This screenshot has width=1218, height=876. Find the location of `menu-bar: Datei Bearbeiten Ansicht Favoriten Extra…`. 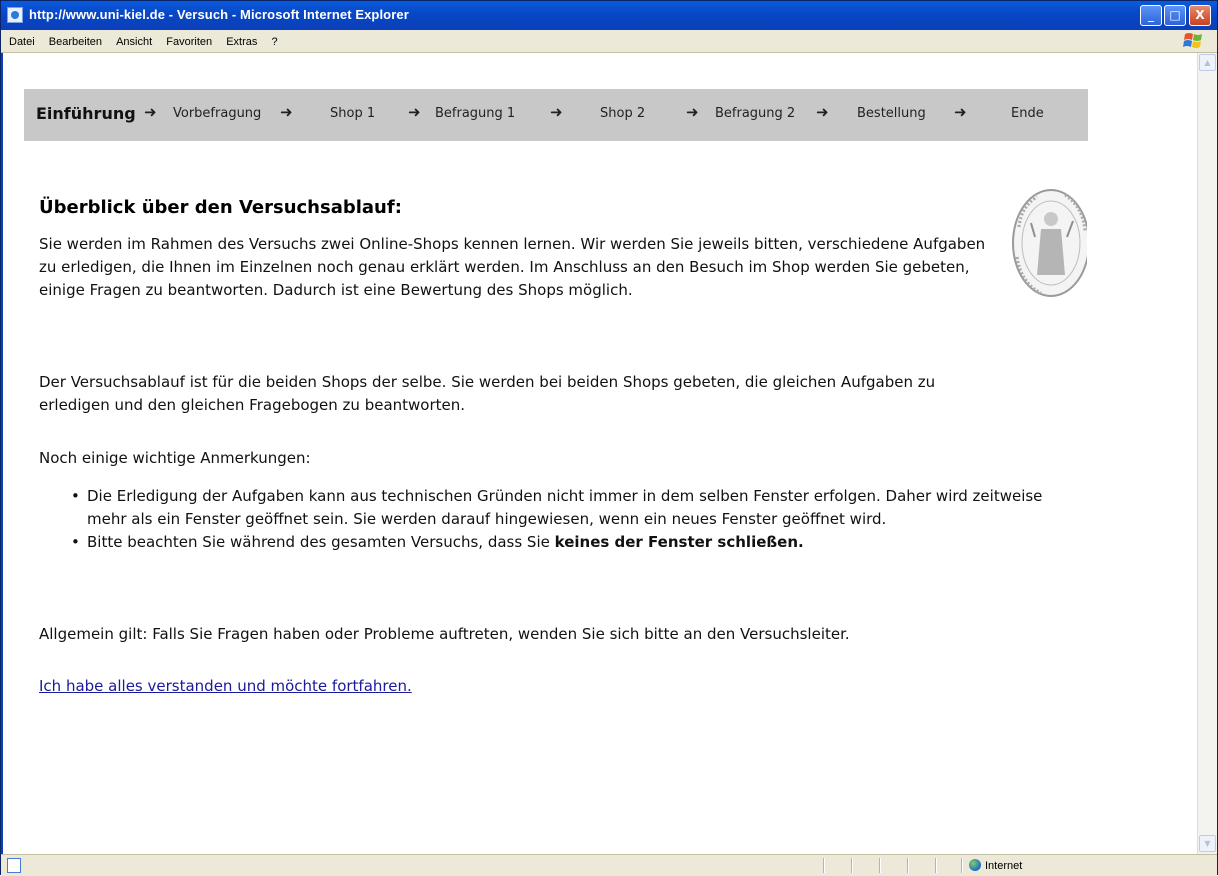

menu-bar: Datei Bearbeiten Ansicht Favoriten Extra… is located at coordinates (609, 41).